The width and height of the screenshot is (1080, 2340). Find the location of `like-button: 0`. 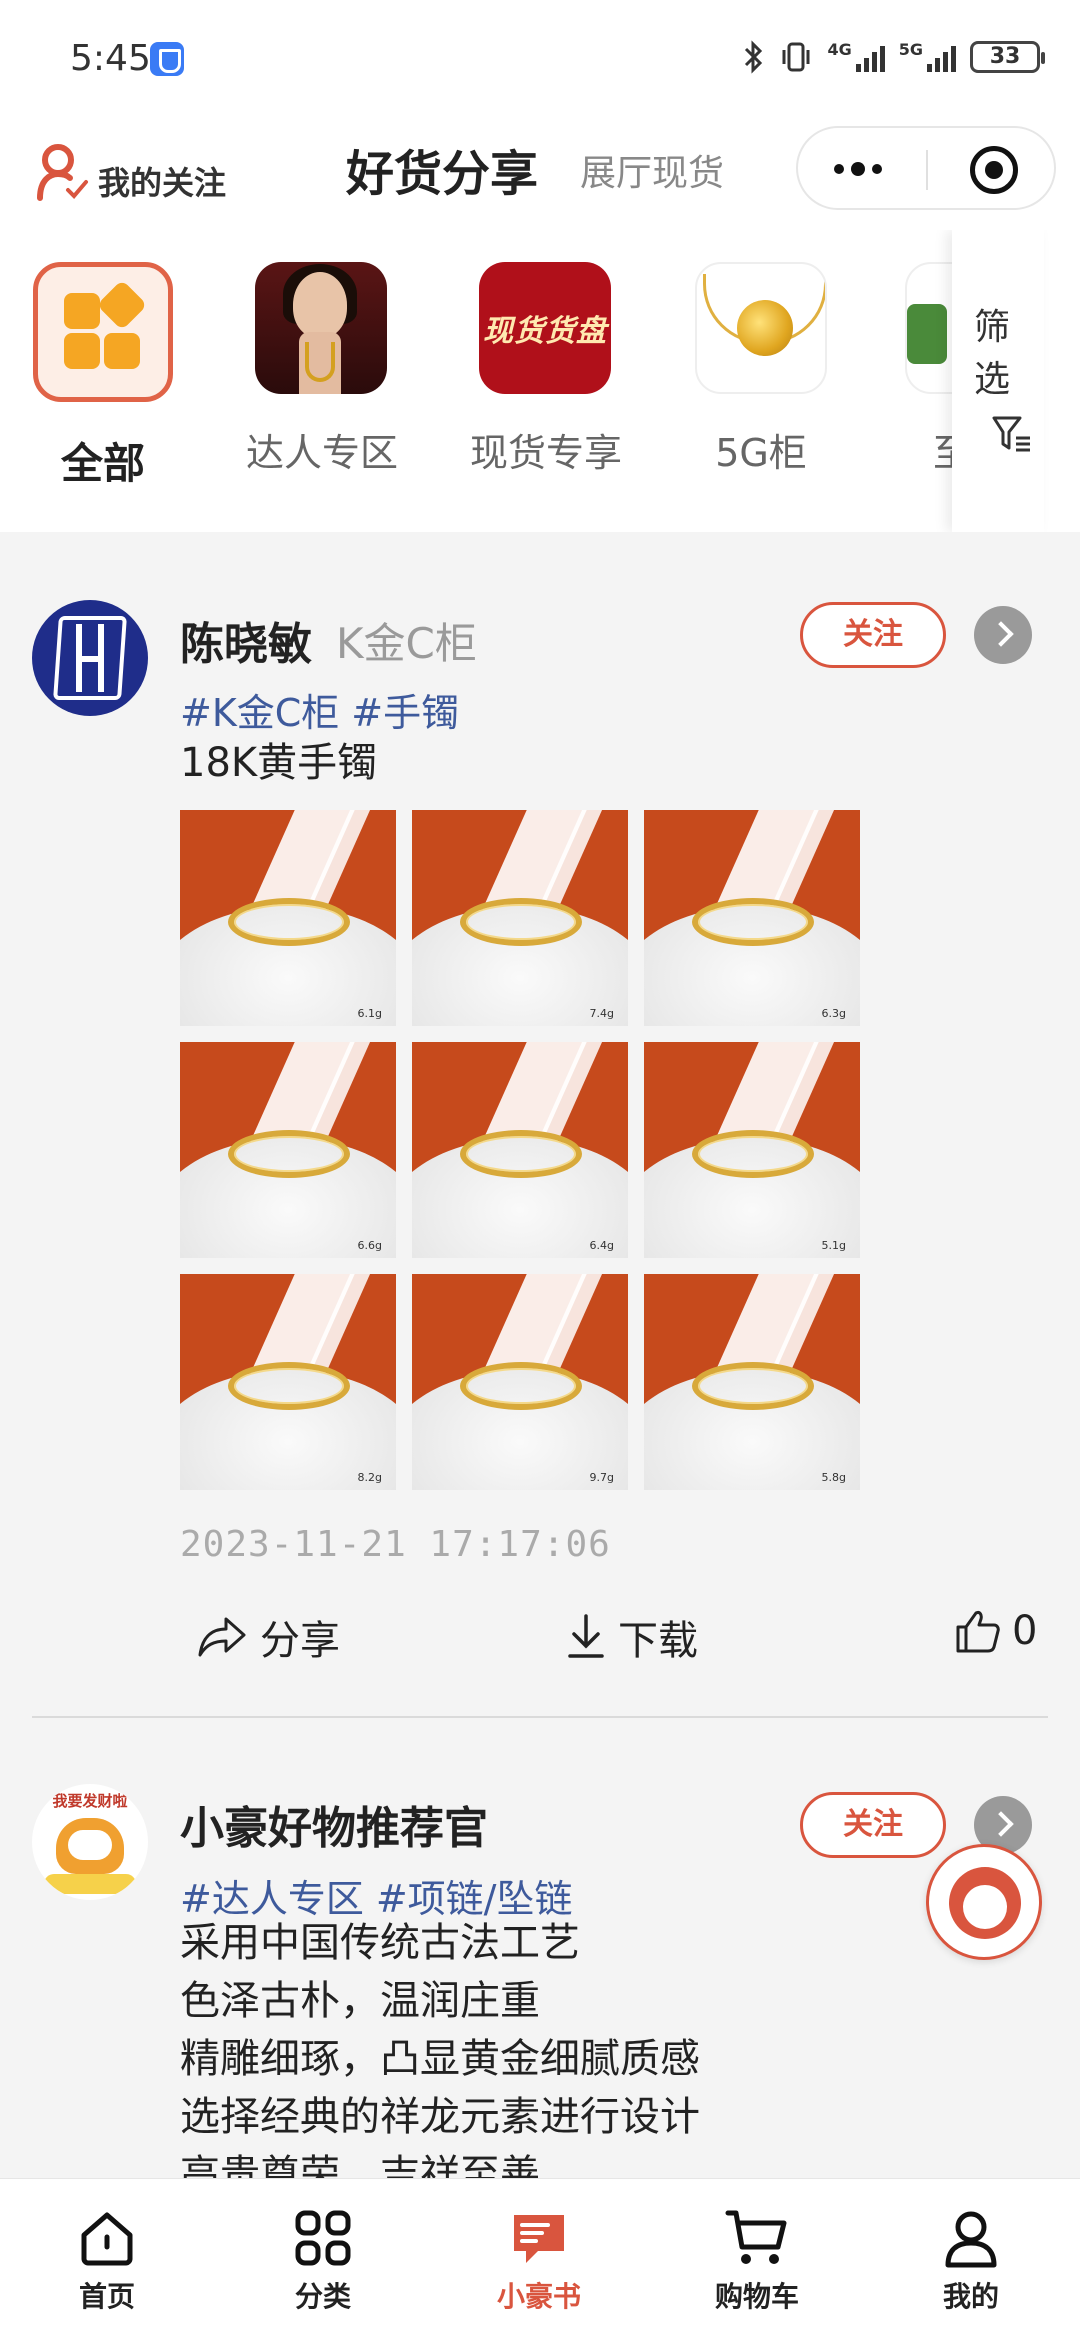

like-button: 0 is located at coordinates (995, 1631).